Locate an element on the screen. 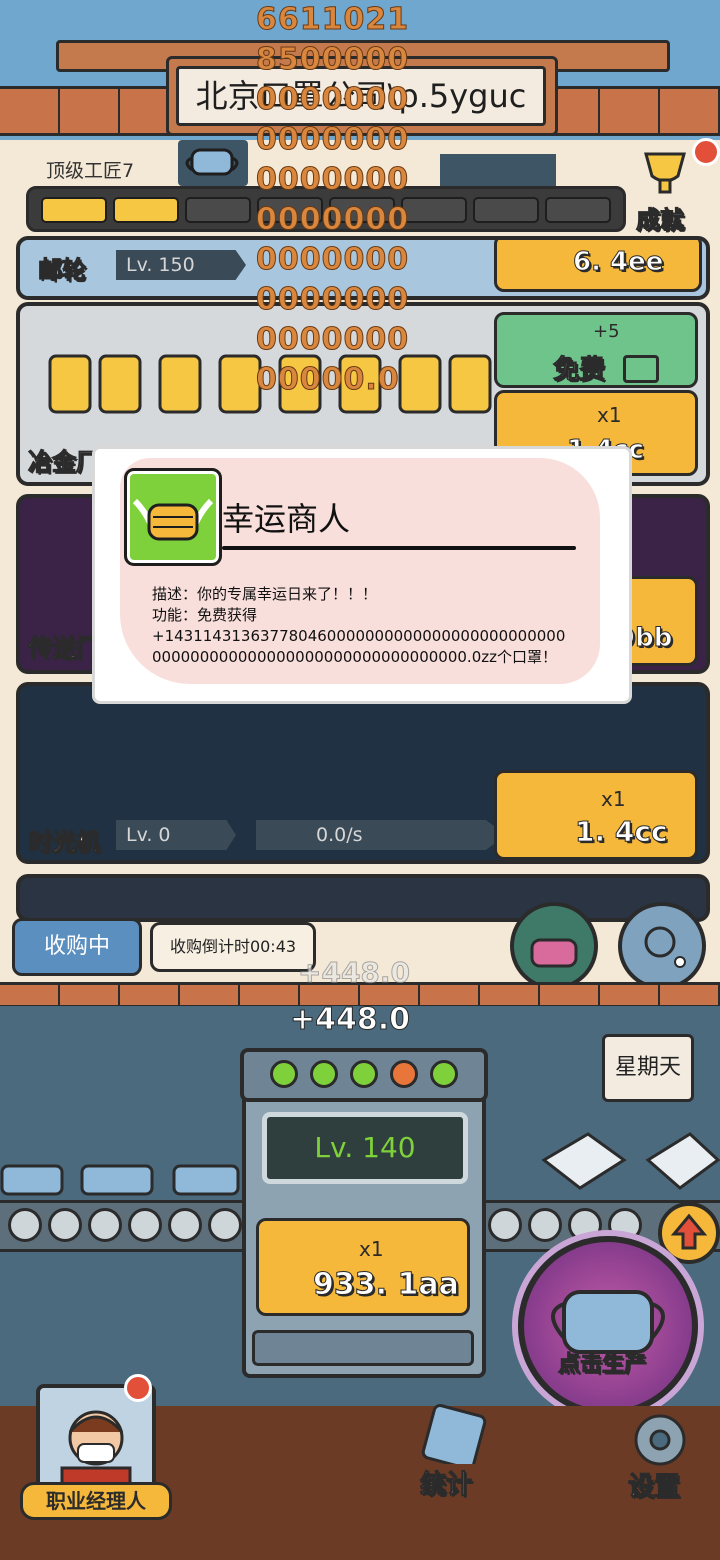 This screenshot has height=1560, width=720. buying-countdown: 收购倒计时00:43 is located at coordinates (233, 947).